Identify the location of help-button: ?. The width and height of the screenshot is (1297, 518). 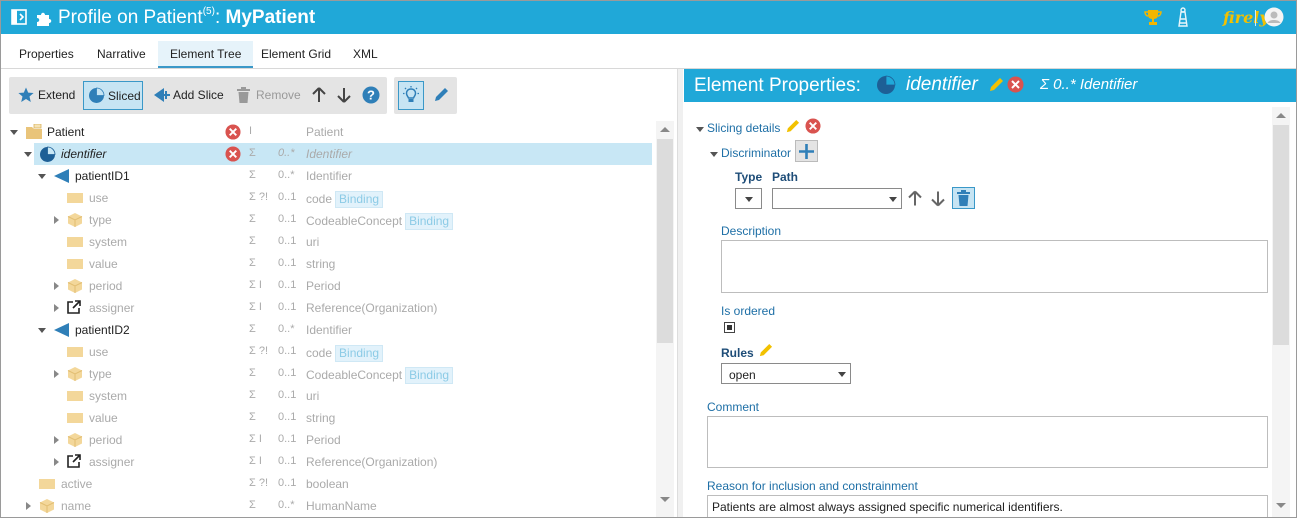
(371, 95).